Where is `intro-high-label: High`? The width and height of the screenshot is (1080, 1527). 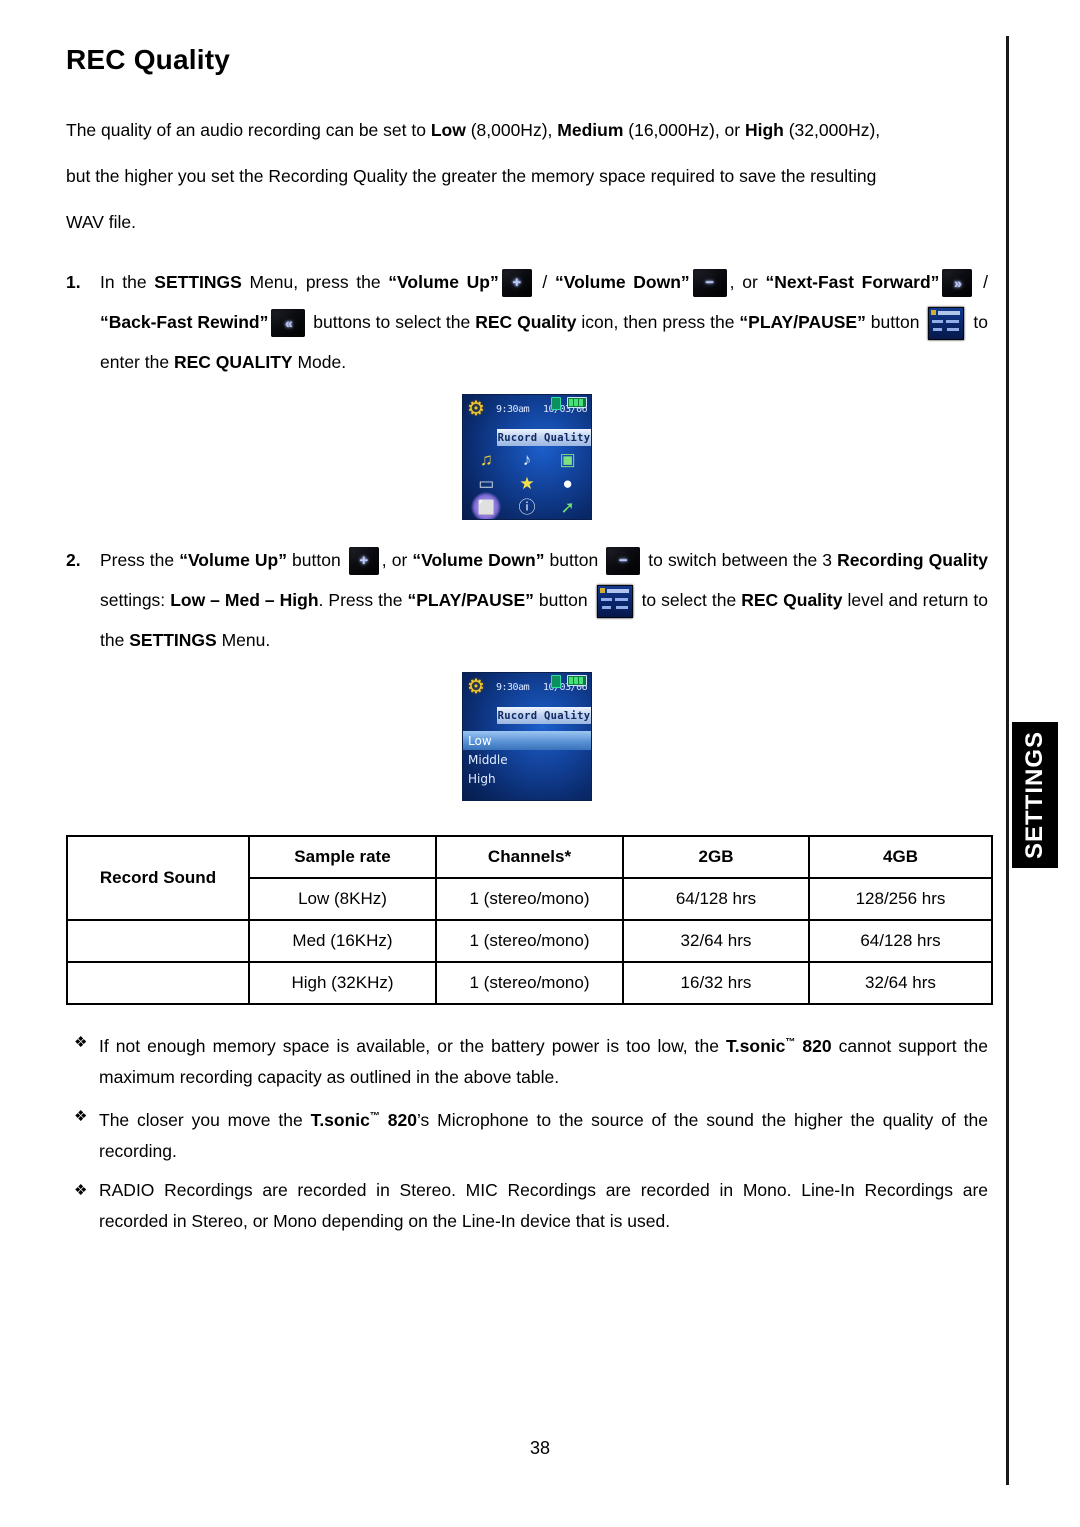
intro-high-label: High is located at coordinates (764, 130).